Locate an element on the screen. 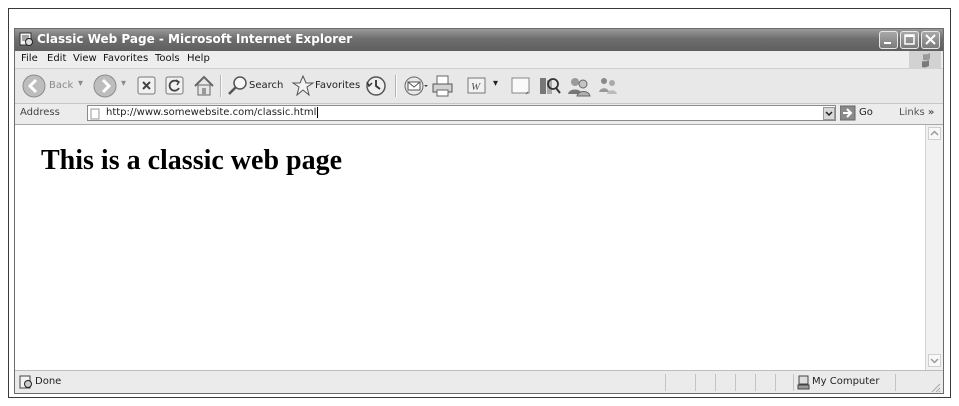 Image resolution: width=959 pixels, height=406 pixels. search-label: Search is located at coordinates (266, 85).